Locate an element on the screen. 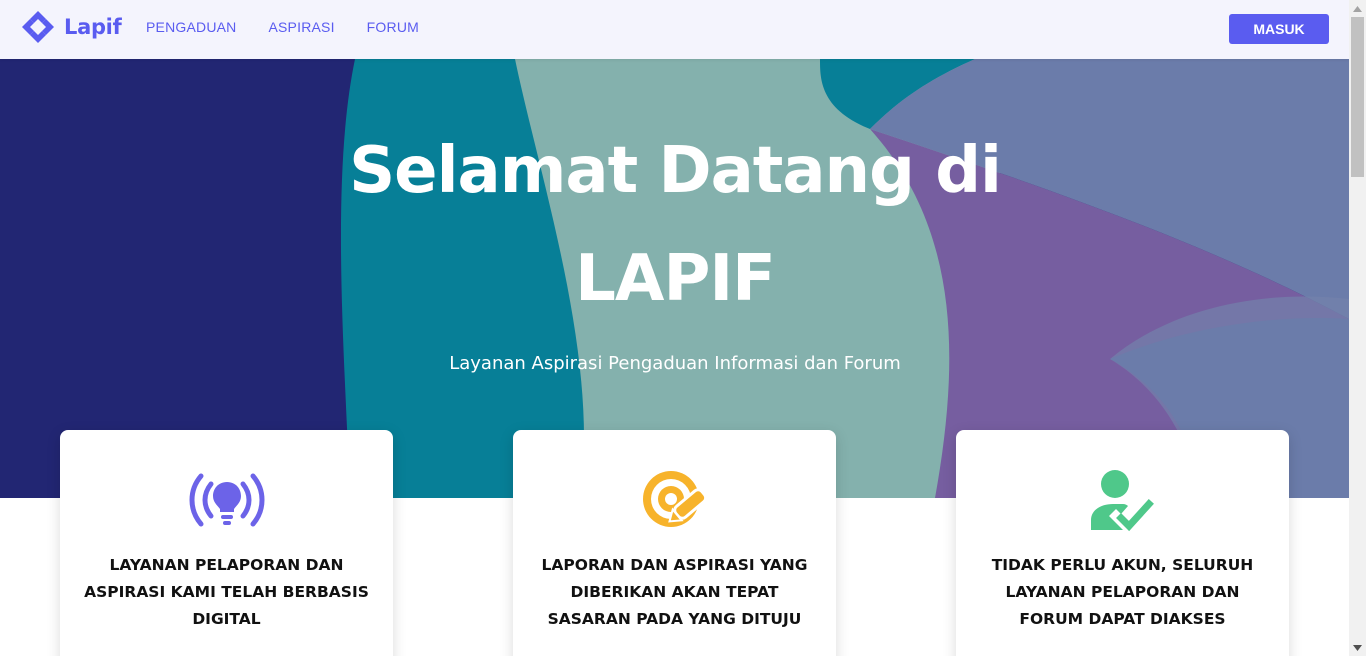  login-button: MASUK is located at coordinates (1279, 29).